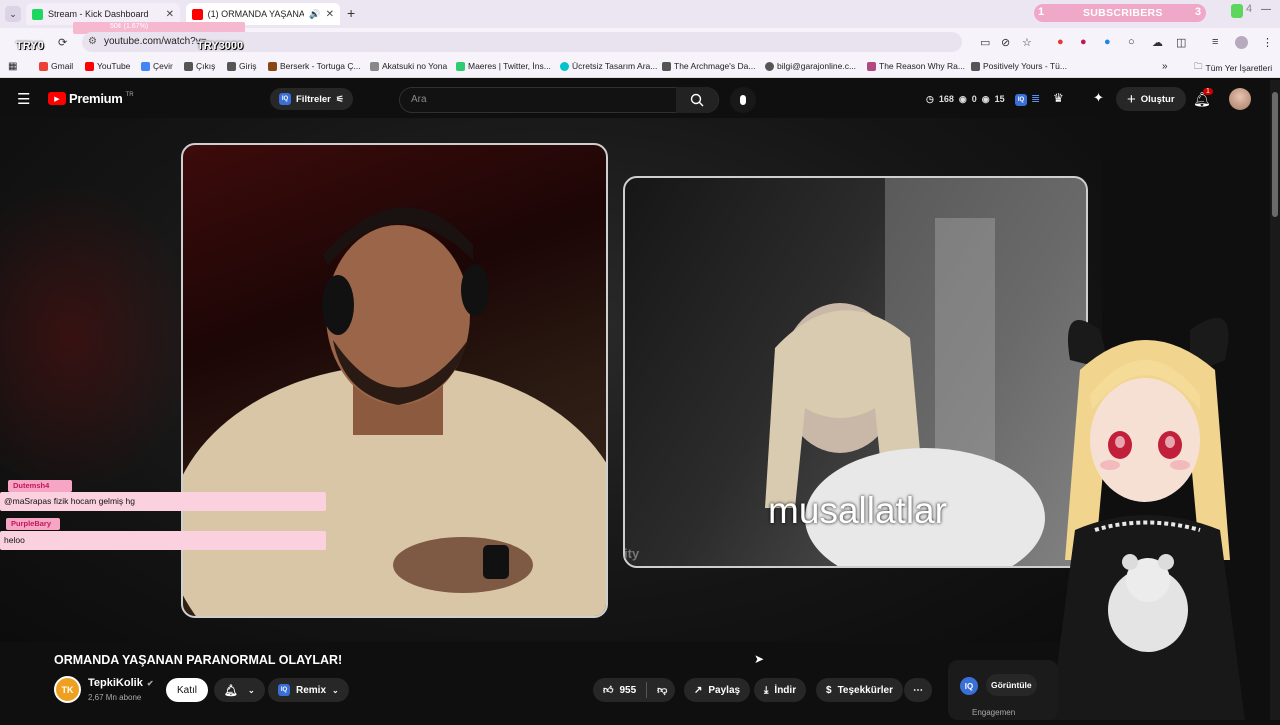  I want to click on divider, so click(647, 690).